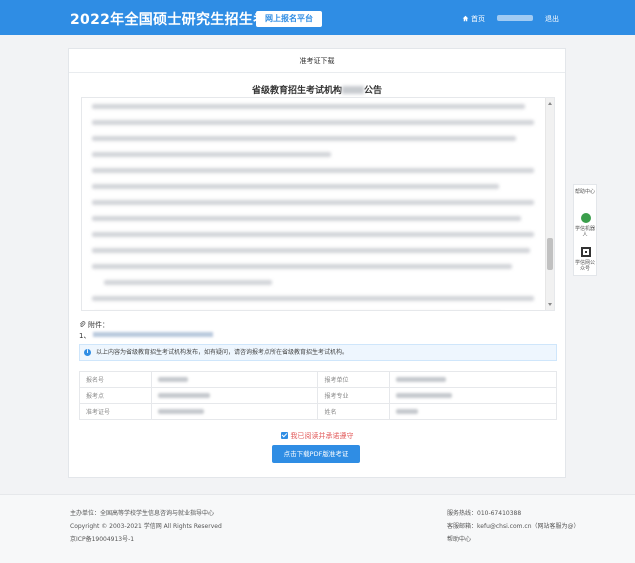 This screenshot has height=563, width=635. I want to click on announcement-title: 省级教育招生考试机构 公告, so click(317, 89).